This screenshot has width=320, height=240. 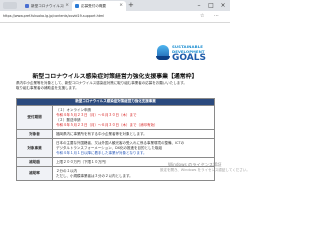 What do you see at coordinates (115, 77) in the screenshot?
I see `page-title: 新型コロナウイルス感染症対策経営力強化支援事業【通常枠】` at bounding box center [115, 77].